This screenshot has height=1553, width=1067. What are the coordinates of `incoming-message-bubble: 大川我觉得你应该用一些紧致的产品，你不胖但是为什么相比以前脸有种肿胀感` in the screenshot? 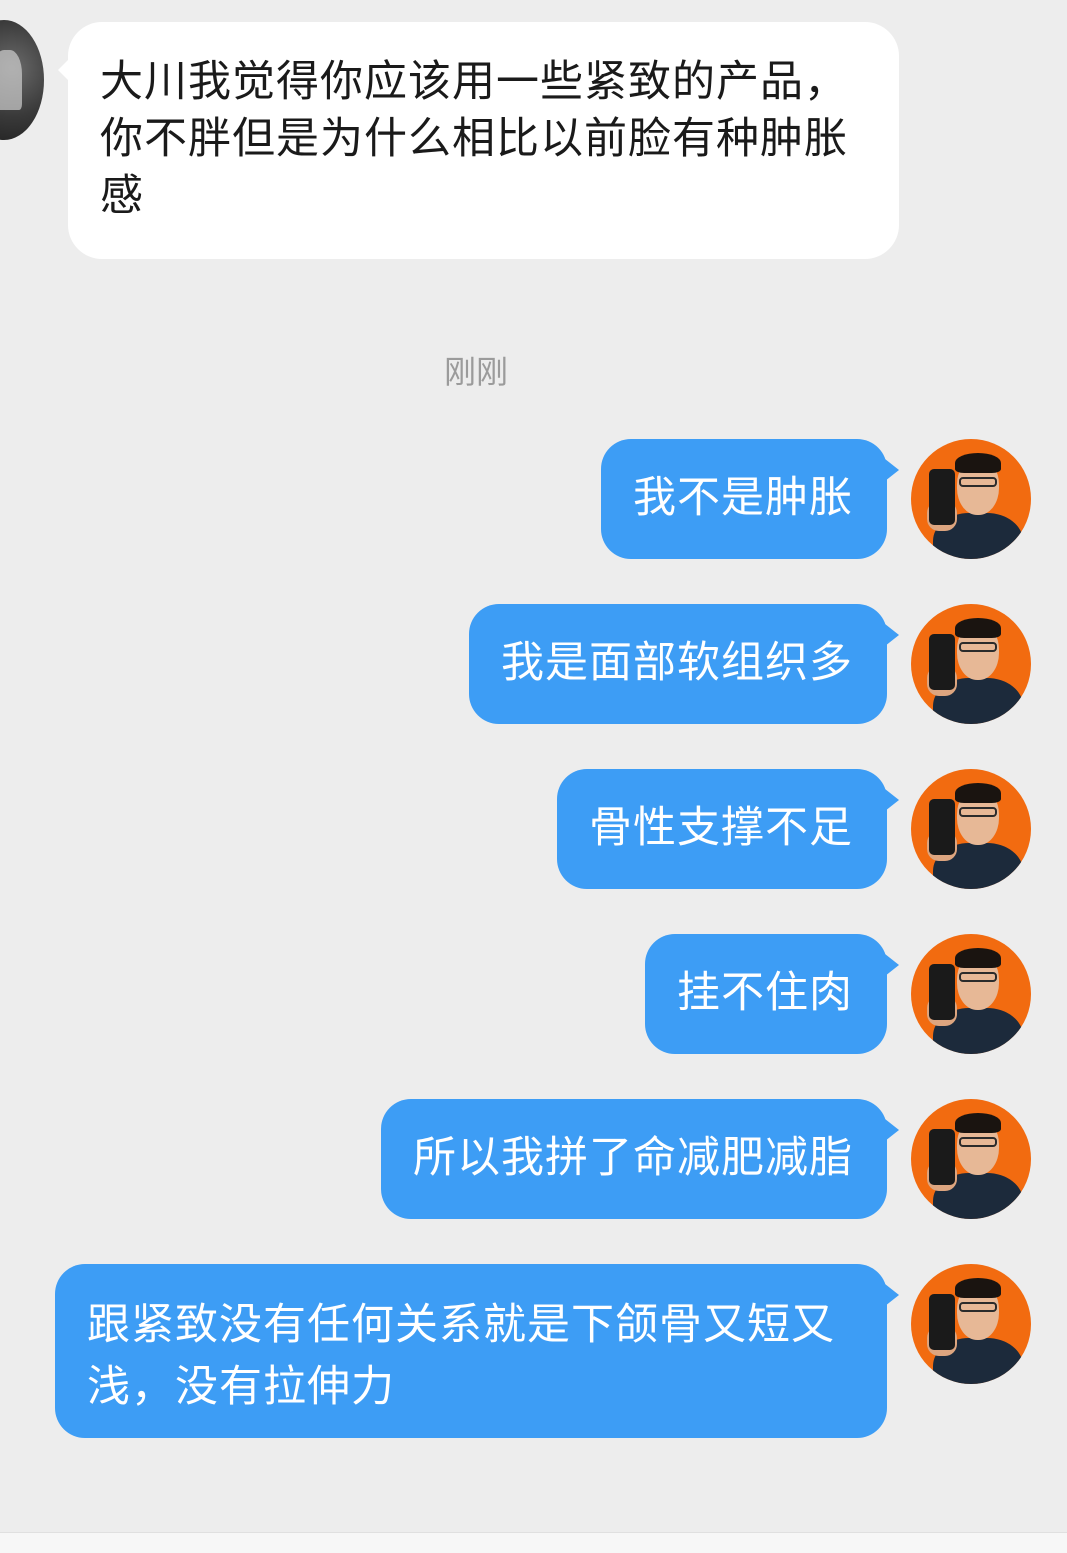 It's located at (478, 140).